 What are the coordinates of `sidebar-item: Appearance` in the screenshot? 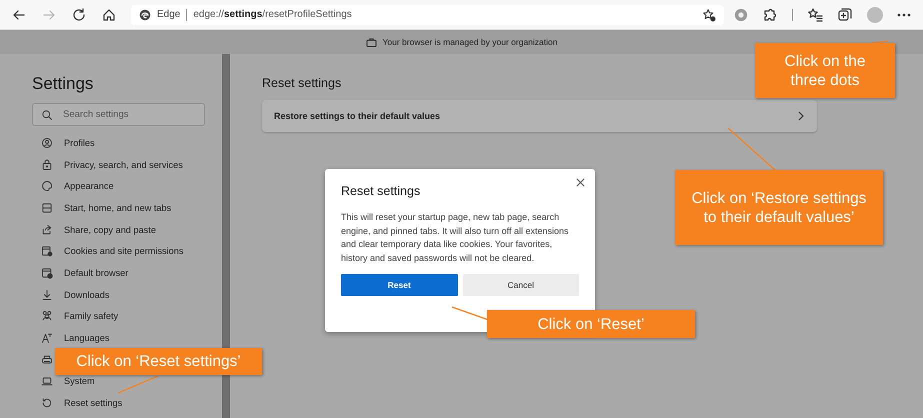 It's located at (73, 186).